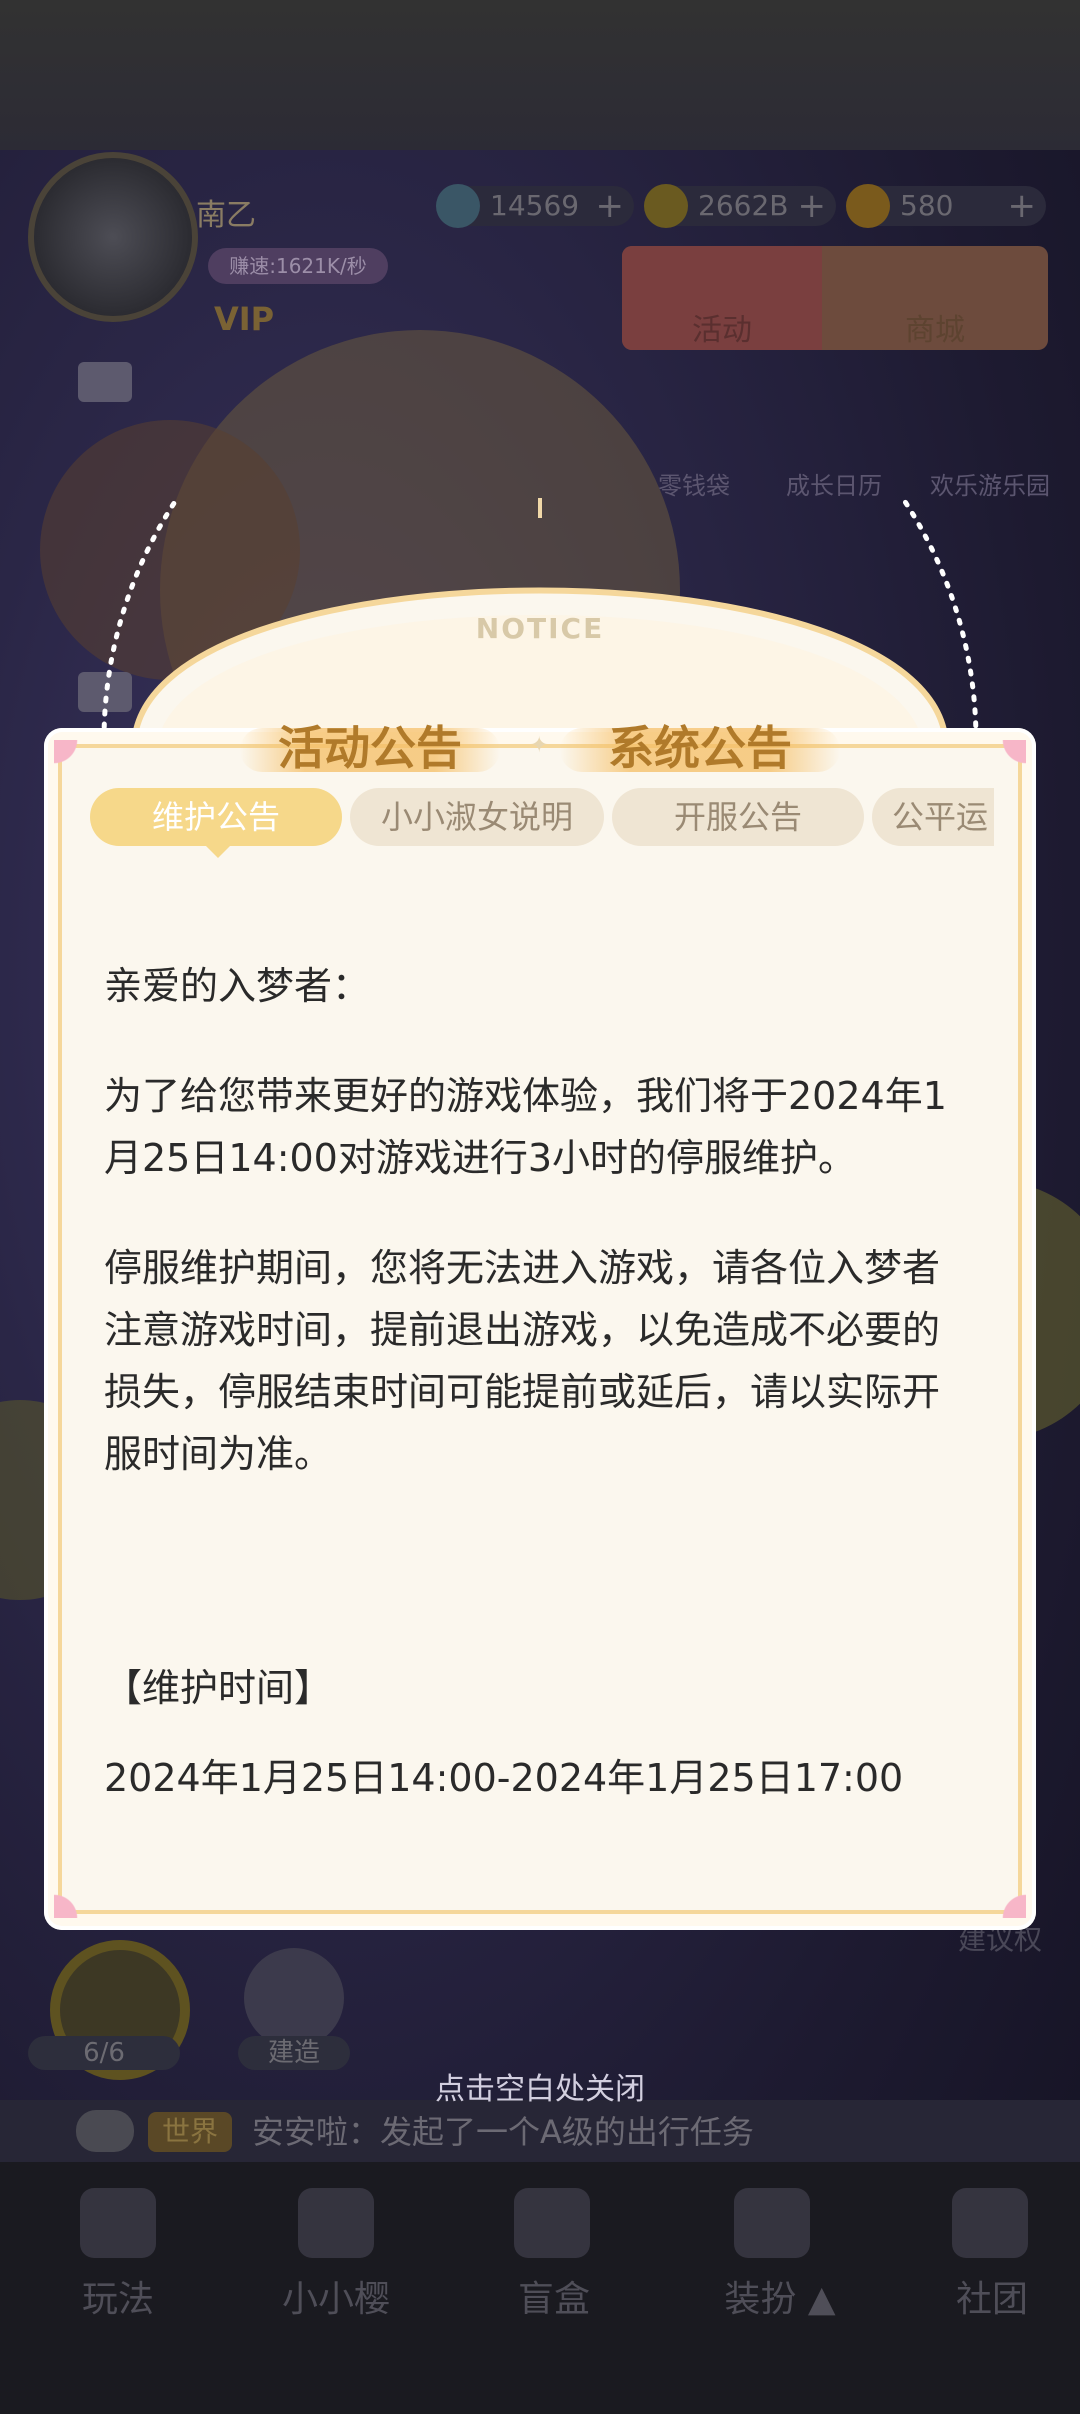  I want to click on sub-tab-lady-guide: 小小淑女说明, so click(477, 817).